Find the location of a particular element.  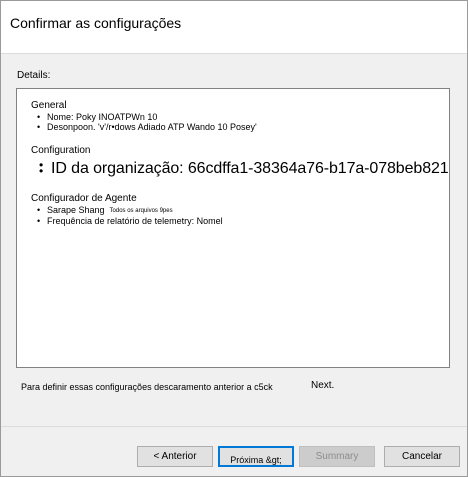

cancel-button-label: Cancelar is located at coordinates (422, 456).